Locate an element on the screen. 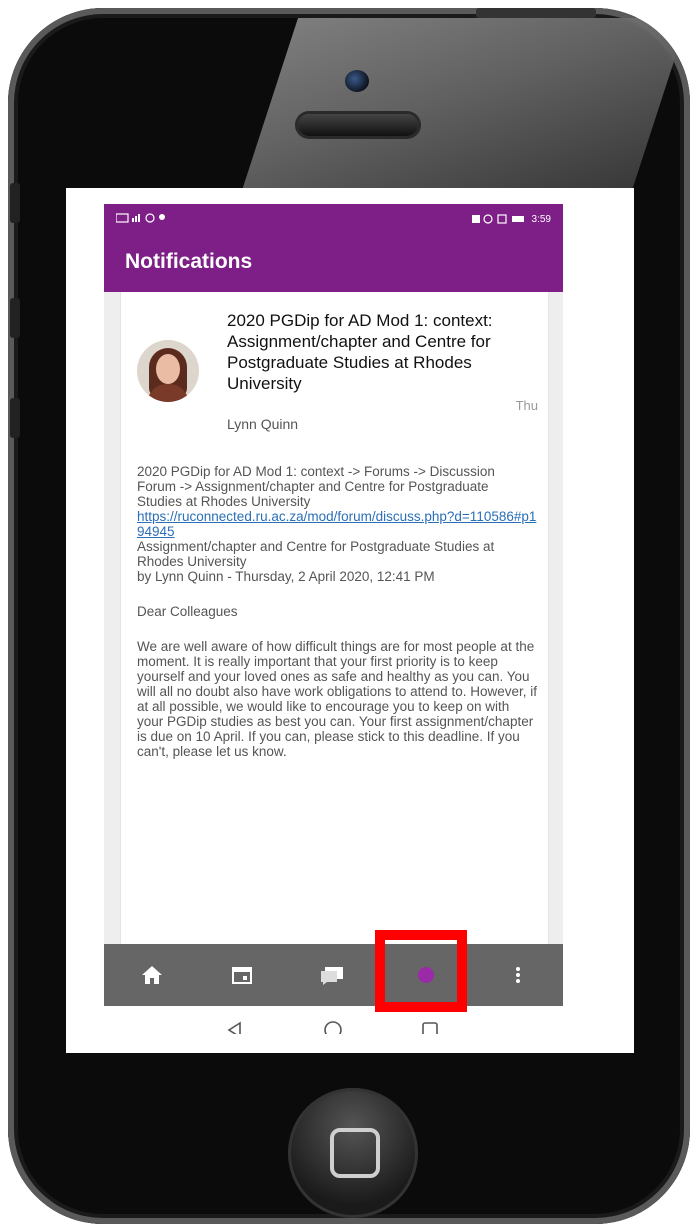 This screenshot has width=697, height=1231. nav-messages is located at coordinates (332, 975).